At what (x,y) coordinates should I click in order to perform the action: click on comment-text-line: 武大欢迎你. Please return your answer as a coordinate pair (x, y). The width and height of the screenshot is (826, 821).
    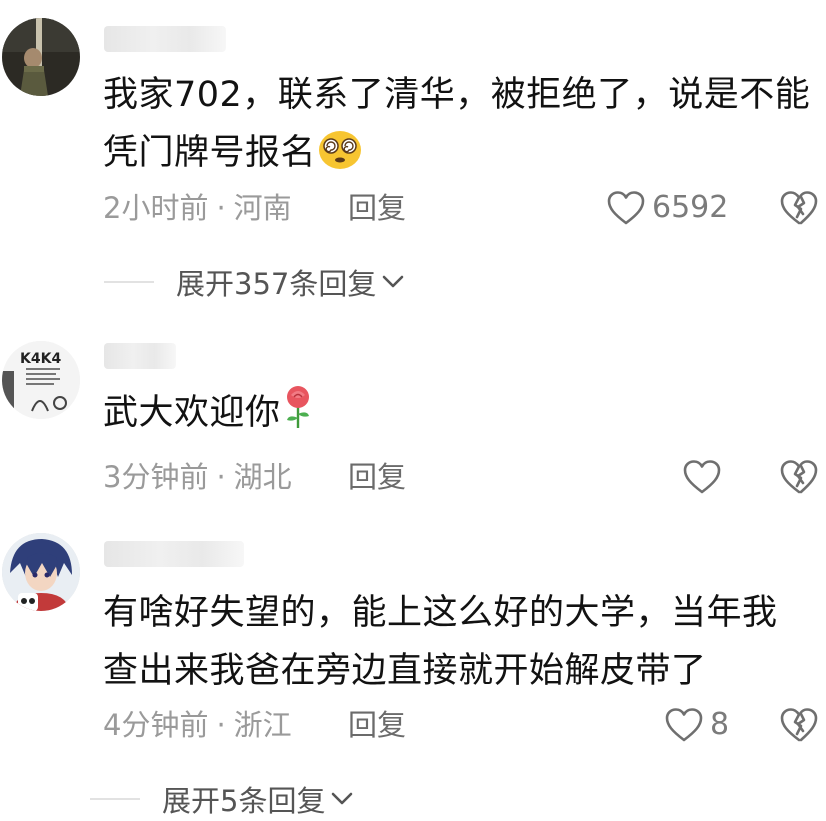
    Looking at the image, I should click on (192, 413).